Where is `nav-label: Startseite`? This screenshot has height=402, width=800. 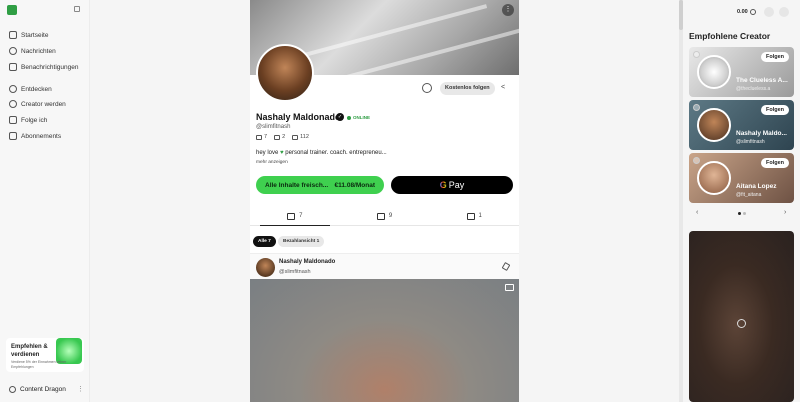 nav-label: Startseite is located at coordinates (35, 35).